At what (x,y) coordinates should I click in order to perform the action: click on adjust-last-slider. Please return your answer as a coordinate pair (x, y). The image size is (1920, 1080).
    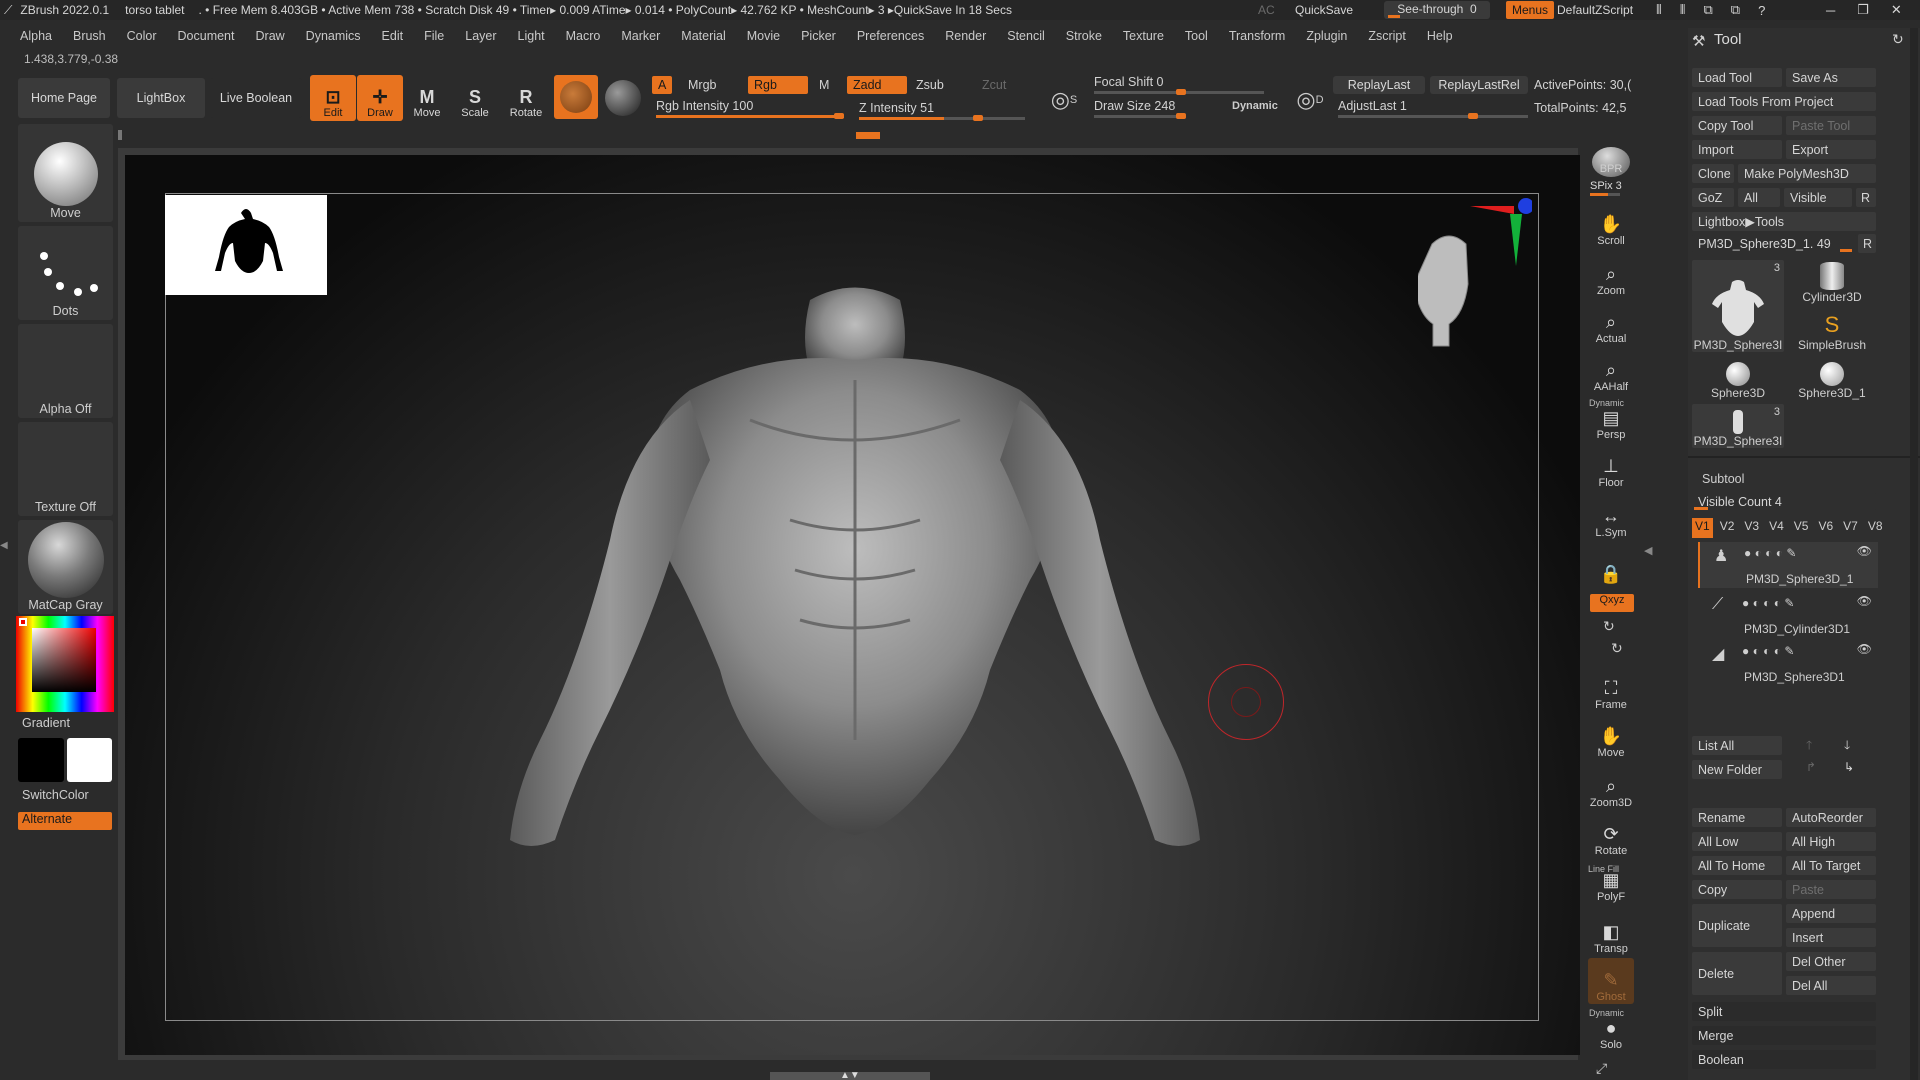
    Looking at the image, I should click on (1433, 116).